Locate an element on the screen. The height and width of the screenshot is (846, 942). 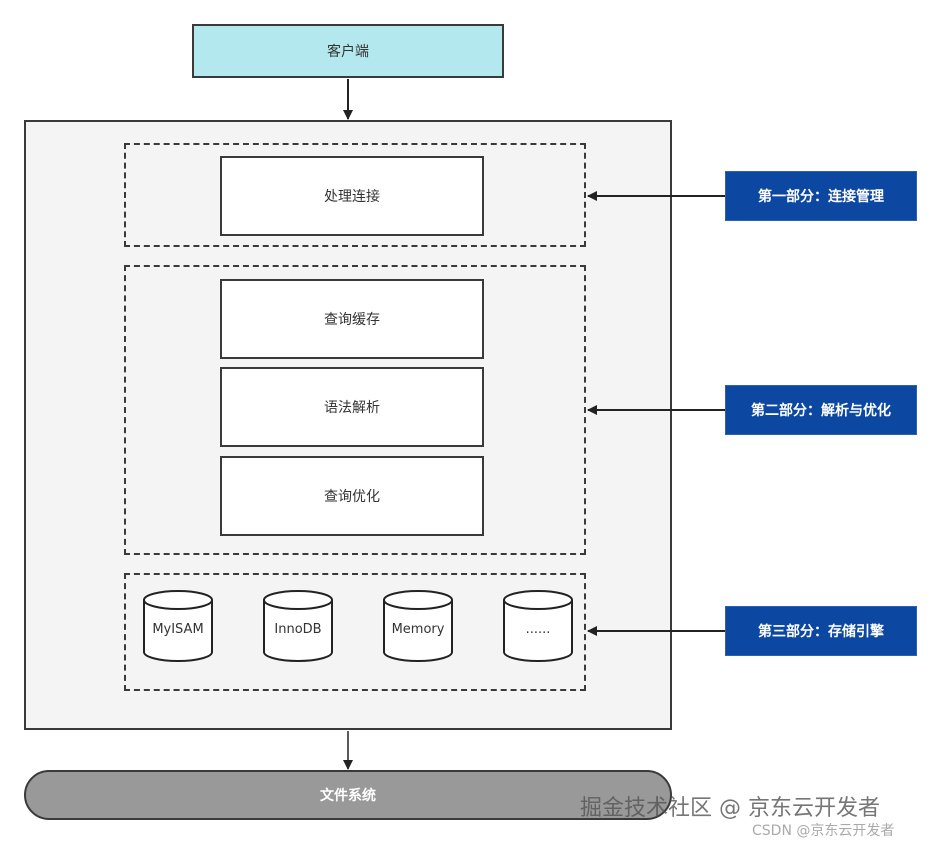
watermark-secondary: CSDN @京东云开发者 is located at coordinates (823, 831).